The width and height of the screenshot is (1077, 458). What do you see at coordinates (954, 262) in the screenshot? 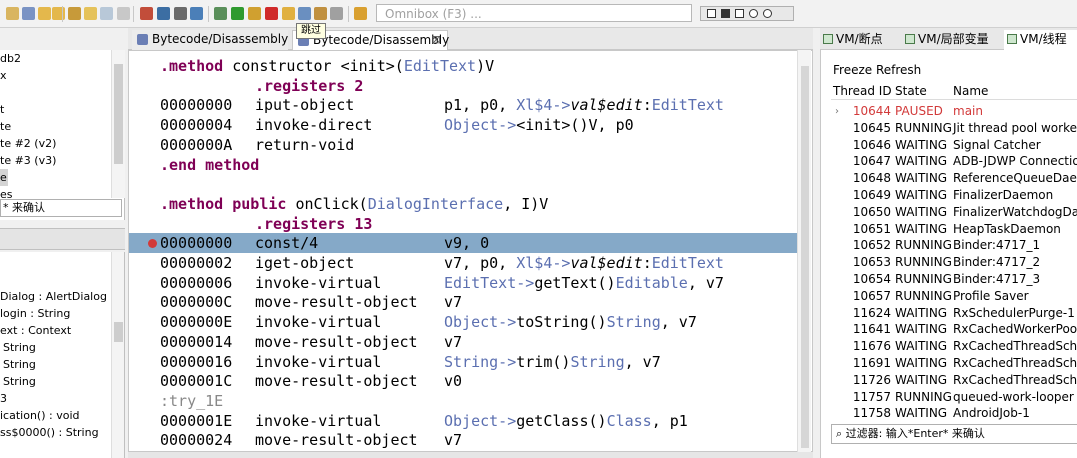
I see `thread-row: 10653 RUNNING Binder:4717_2` at bounding box center [954, 262].